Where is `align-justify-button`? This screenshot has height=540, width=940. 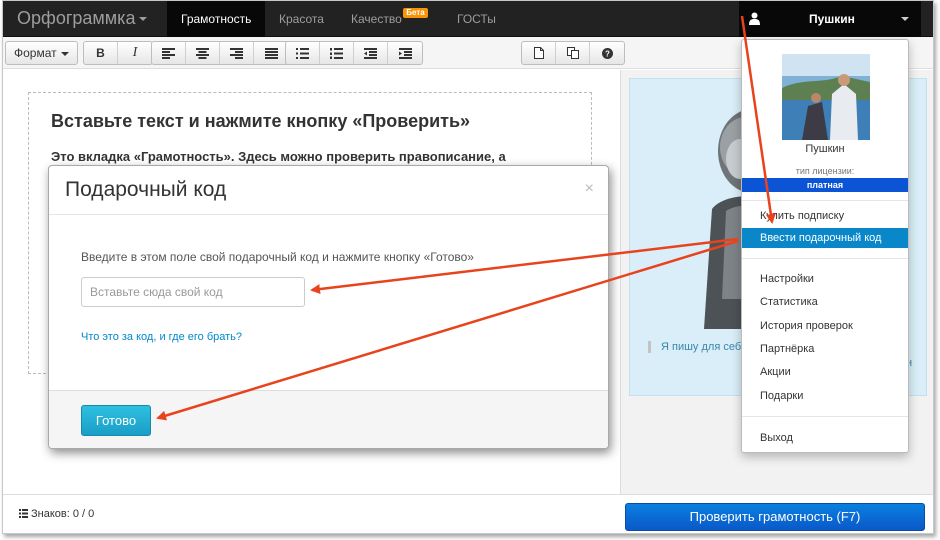
align-justify-button is located at coordinates (271, 53).